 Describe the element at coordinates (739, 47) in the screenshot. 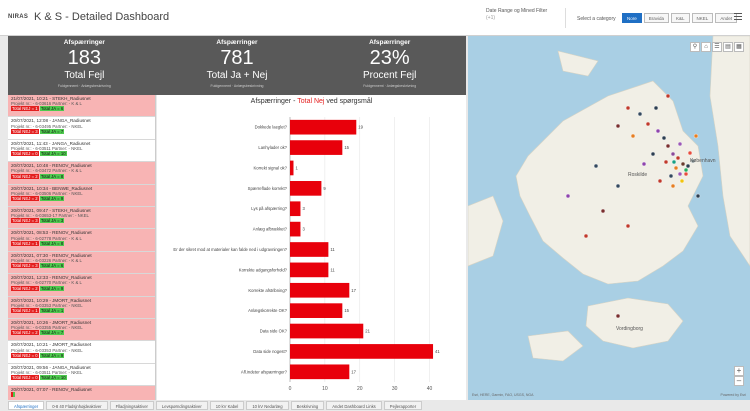

I see `basemap-icon: ▦` at that location.